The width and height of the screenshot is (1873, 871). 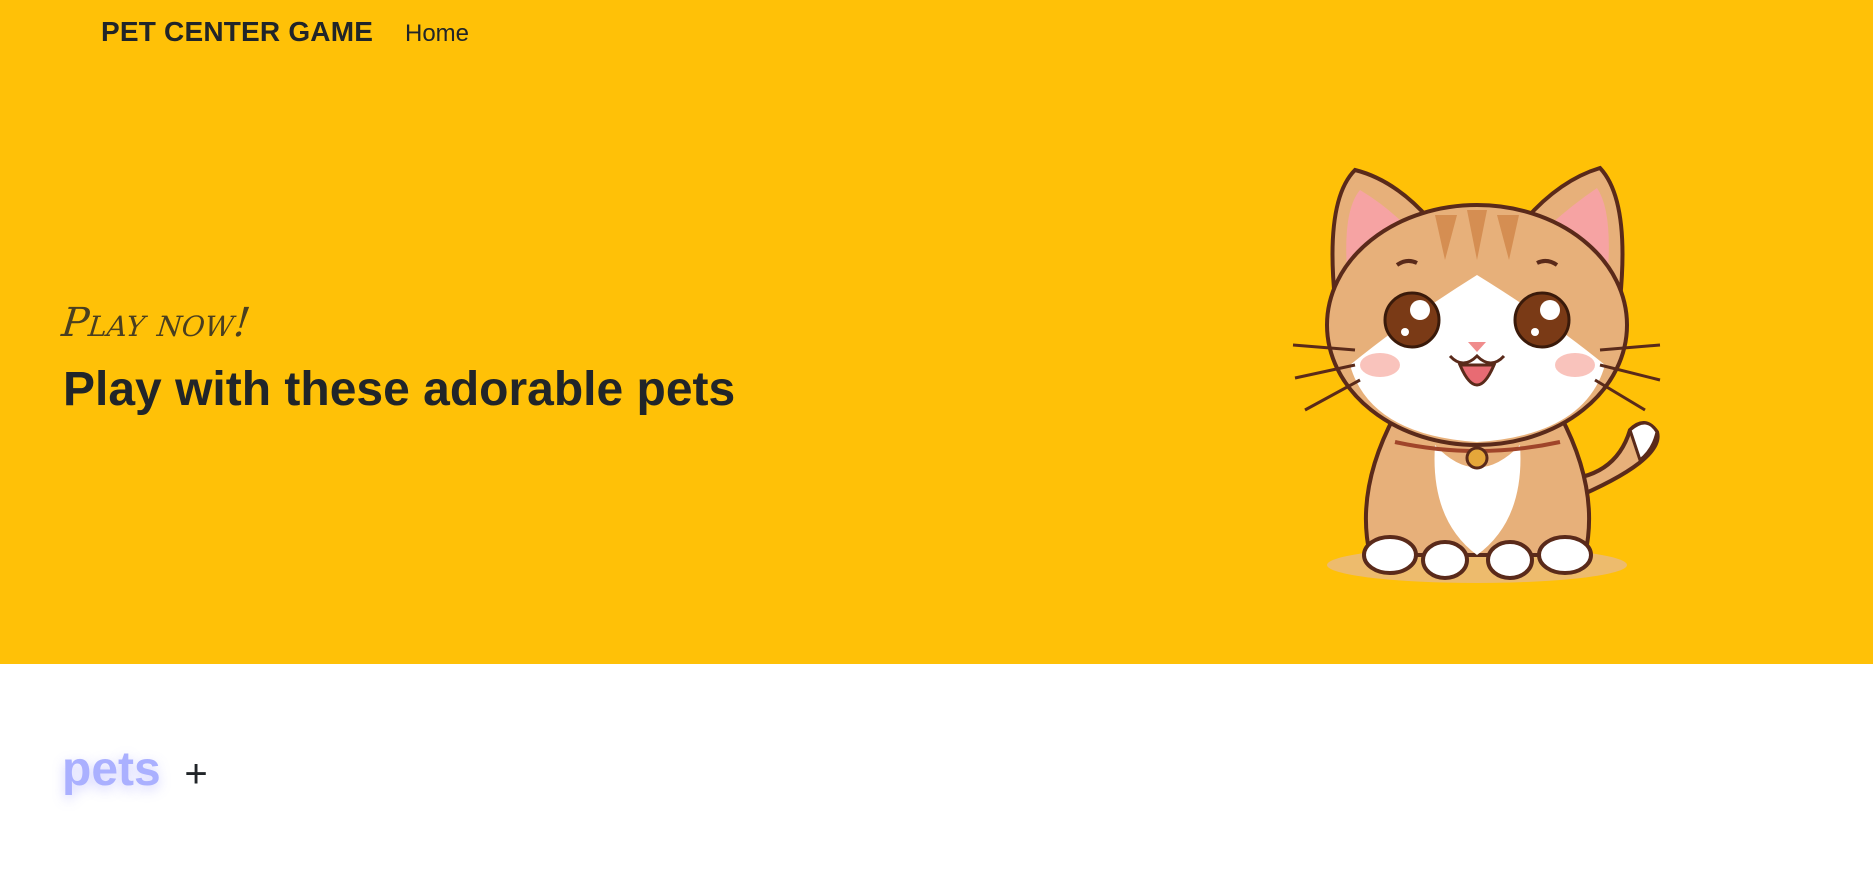 What do you see at coordinates (156, 323) in the screenshot?
I see `hero-kicker: Play now!` at bounding box center [156, 323].